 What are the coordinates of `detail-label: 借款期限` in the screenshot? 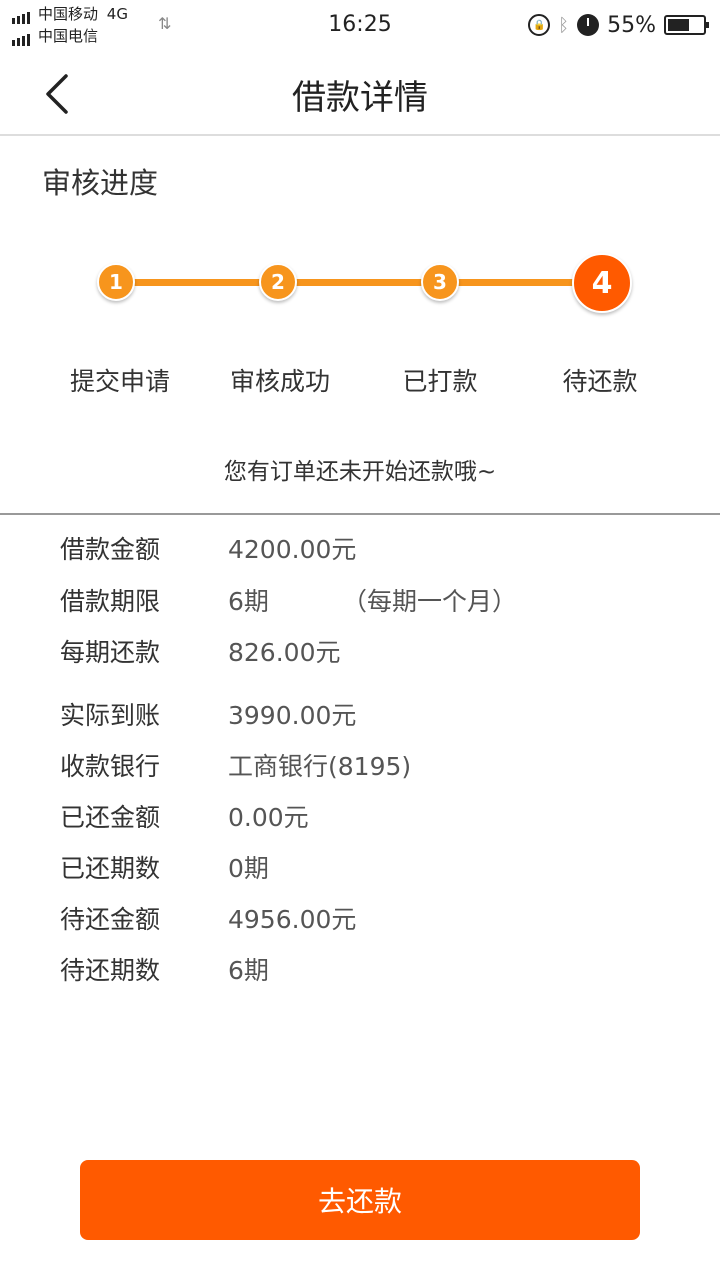 It's located at (110, 601).